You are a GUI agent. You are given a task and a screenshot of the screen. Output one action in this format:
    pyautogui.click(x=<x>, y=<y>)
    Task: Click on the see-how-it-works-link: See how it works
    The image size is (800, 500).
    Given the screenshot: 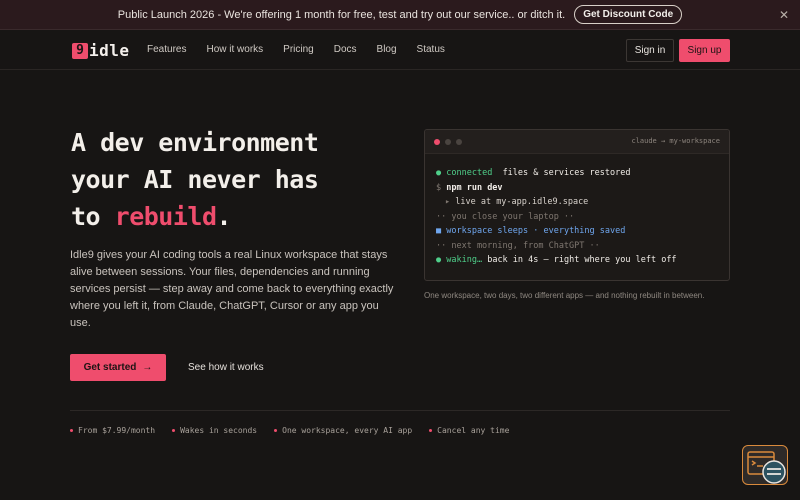 What is the action you would take?
    pyautogui.click(x=226, y=367)
    